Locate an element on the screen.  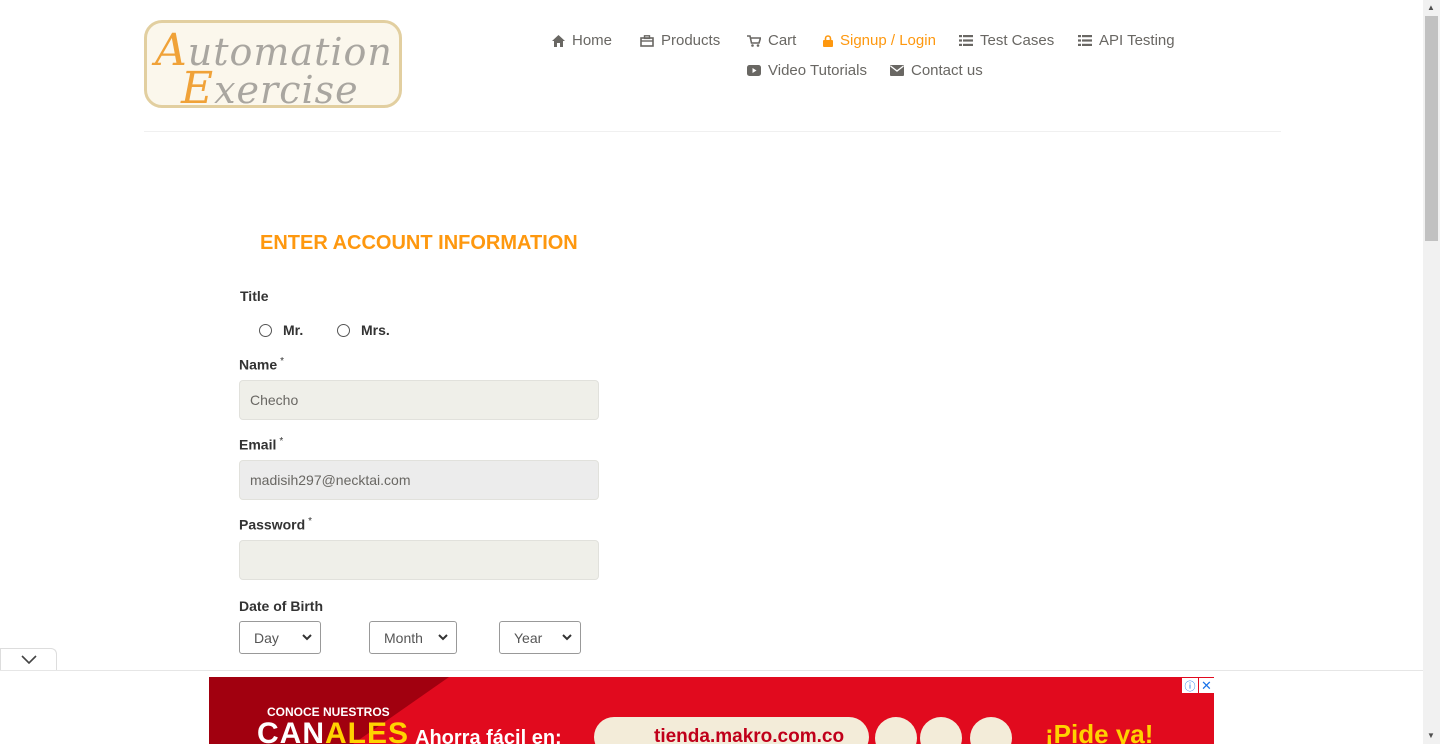
form-heading: ENTER ACCOUNT INFORMATION is located at coordinates (419, 243).